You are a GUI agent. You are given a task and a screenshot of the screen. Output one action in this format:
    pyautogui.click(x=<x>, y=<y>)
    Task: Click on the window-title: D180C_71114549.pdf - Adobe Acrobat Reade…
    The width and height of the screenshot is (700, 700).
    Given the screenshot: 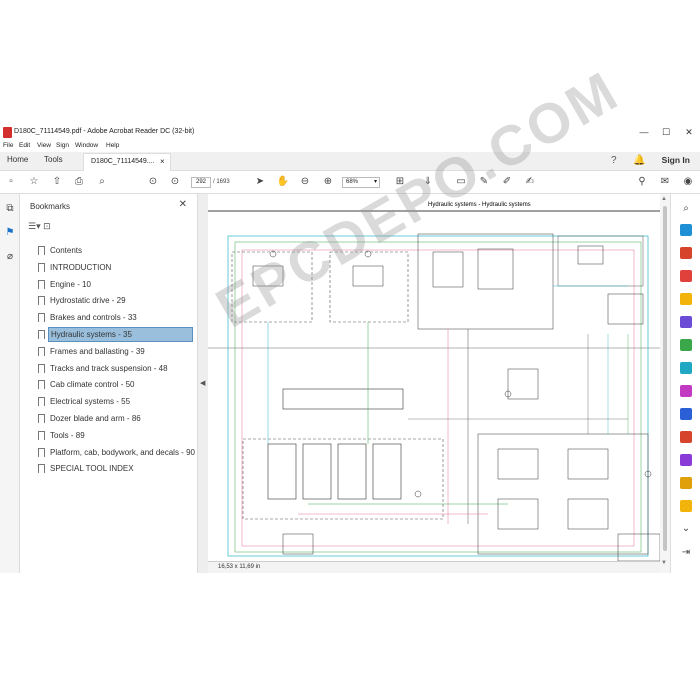 What is the action you would take?
    pyautogui.click(x=104, y=131)
    